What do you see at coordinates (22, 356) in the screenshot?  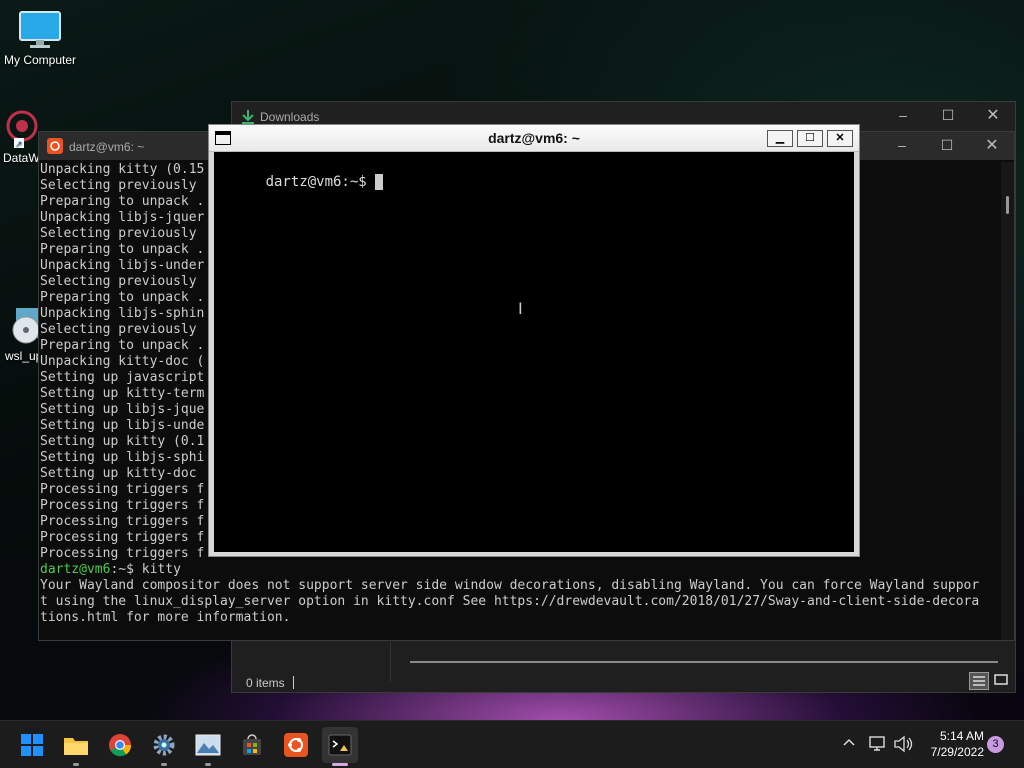 I see `desktop-icon-label: wsl_up` at bounding box center [22, 356].